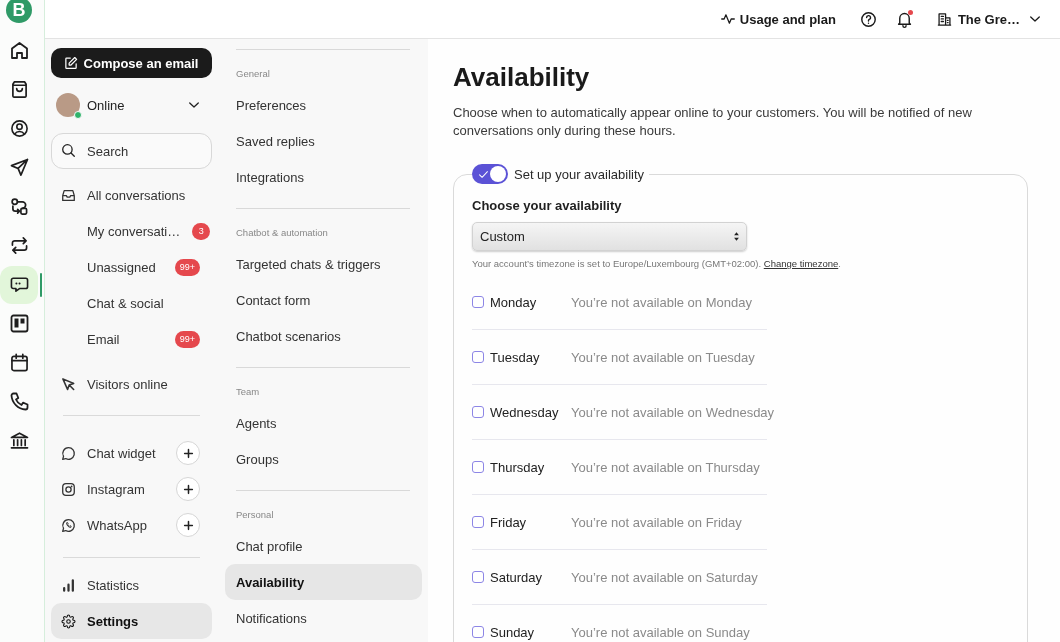 The height and width of the screenshot is (642, 1060). I want to click on nav-item: Chat widget, so click(113, 453).